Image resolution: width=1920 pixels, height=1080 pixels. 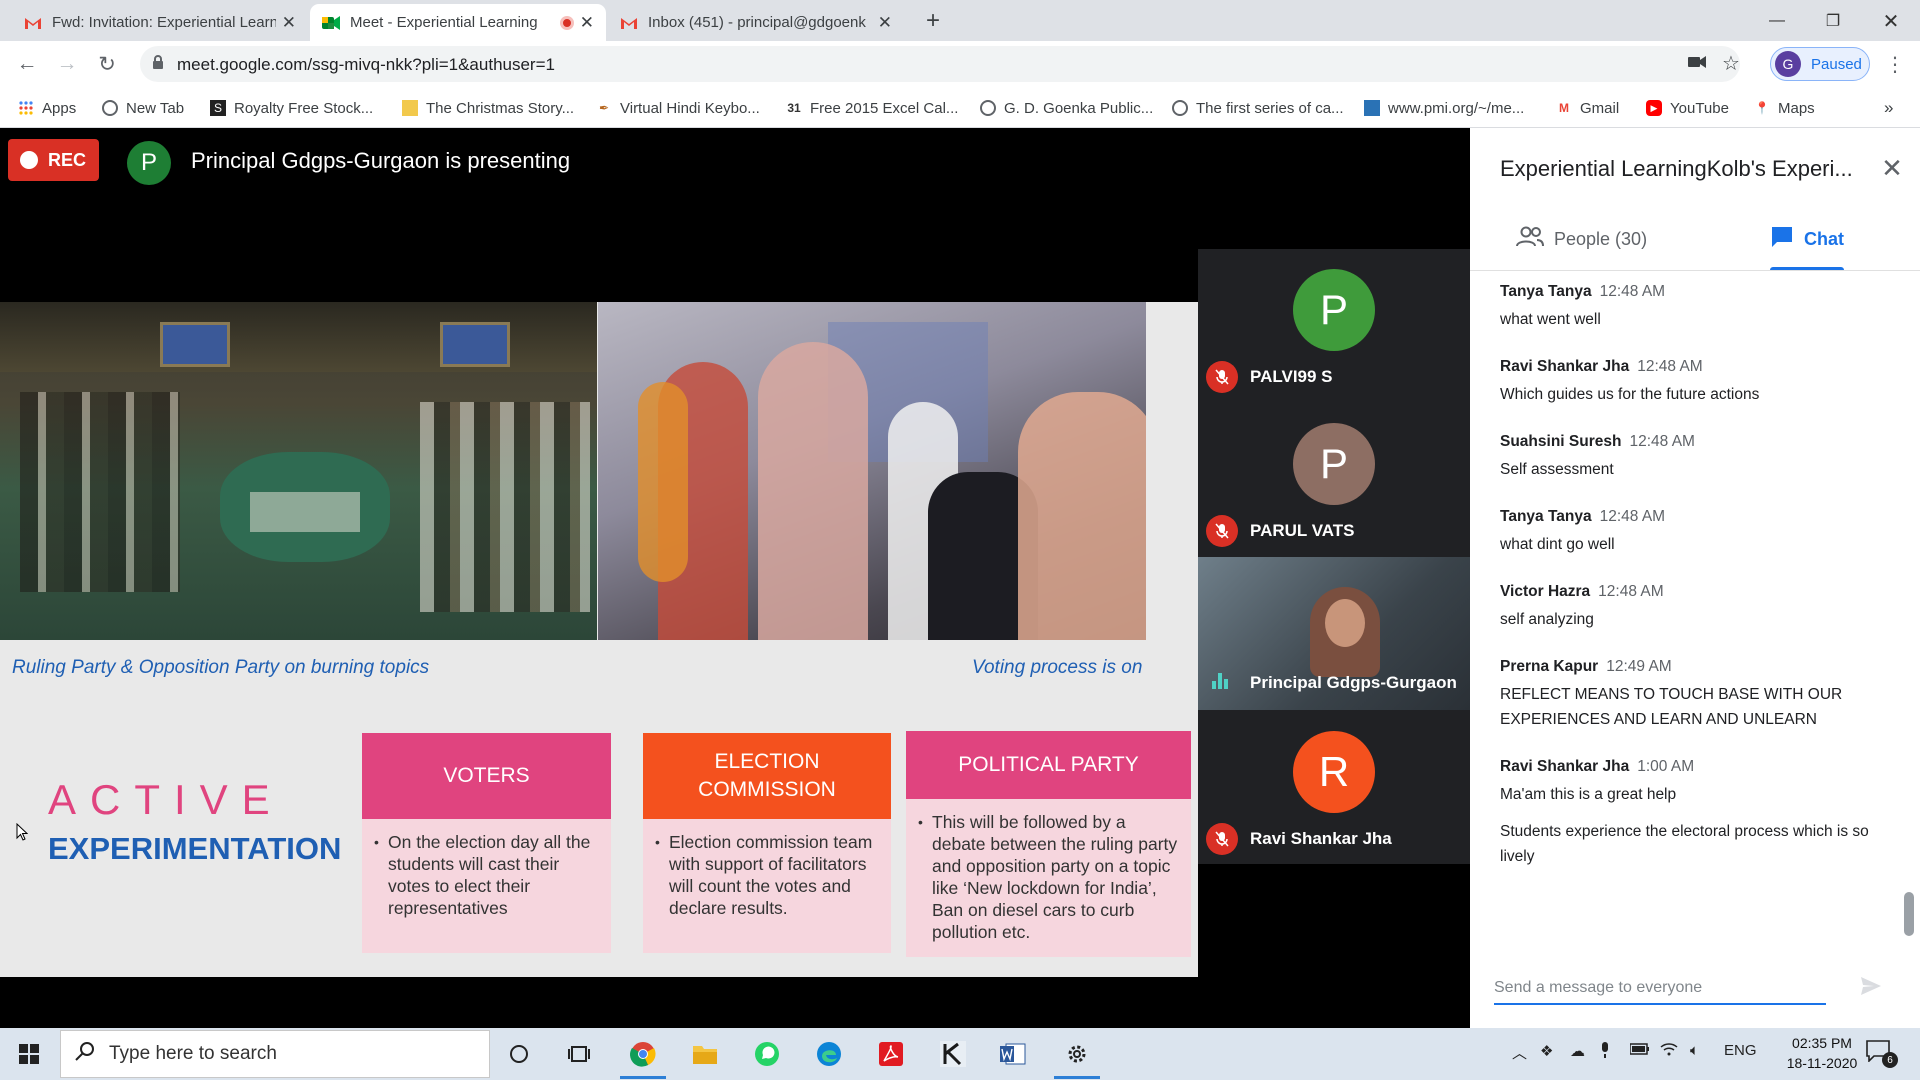 What do you see at coordinates (953, 1054) in the screenshot?
I see `k-app-icon` at bounding box center [953, 1054].